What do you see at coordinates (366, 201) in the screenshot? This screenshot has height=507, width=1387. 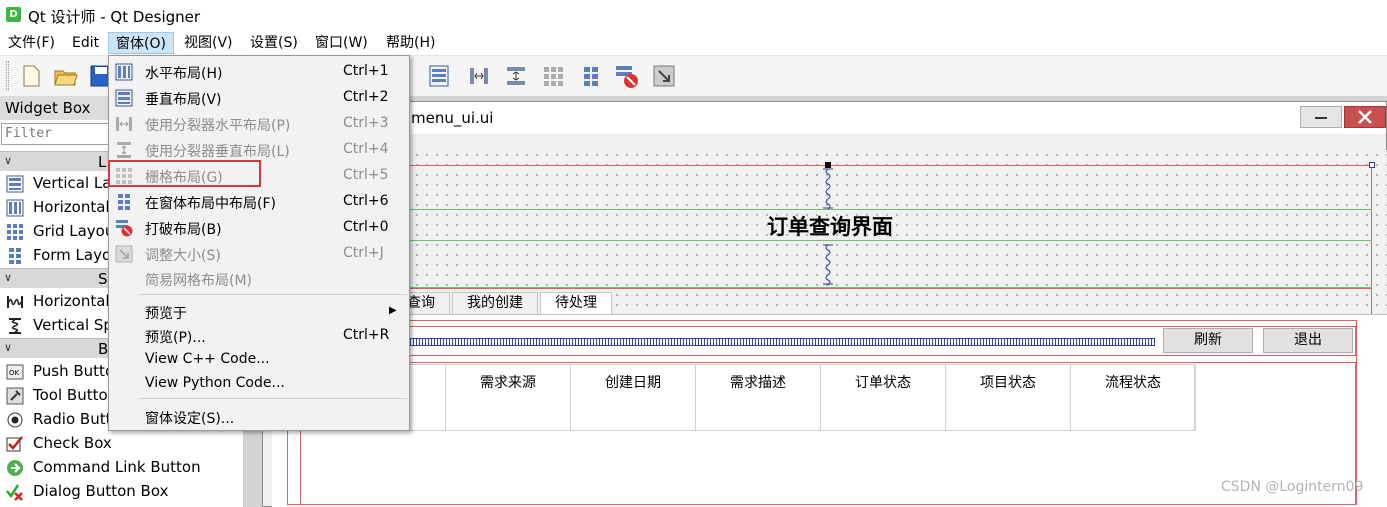 I see `menu-item-shortcut: Ctrl+6` at bounding box center [366, 201].